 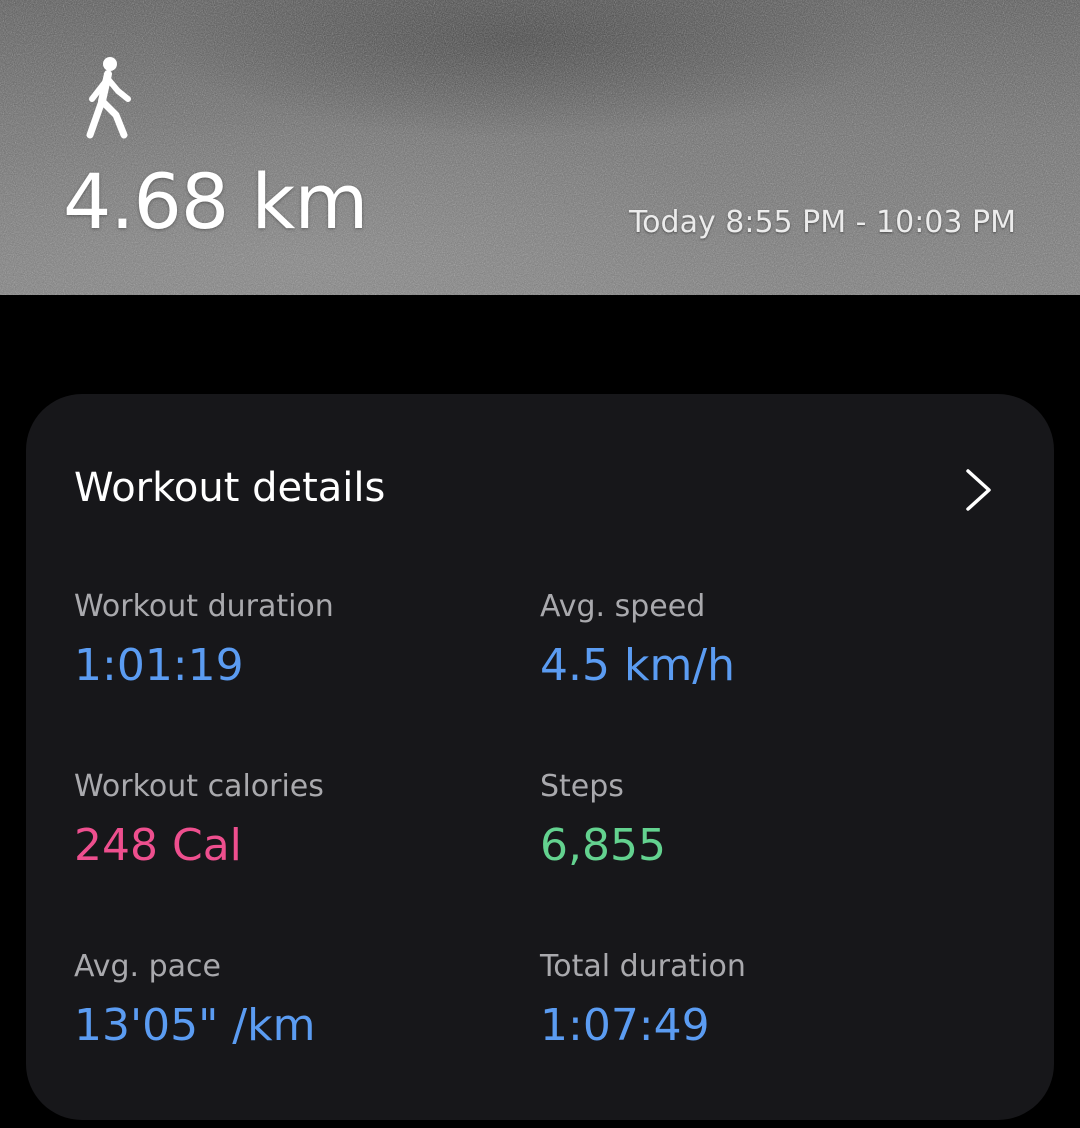 I want to click on stat-total-duration: Total duration 1:07:49, so click(x=643, y=1000).